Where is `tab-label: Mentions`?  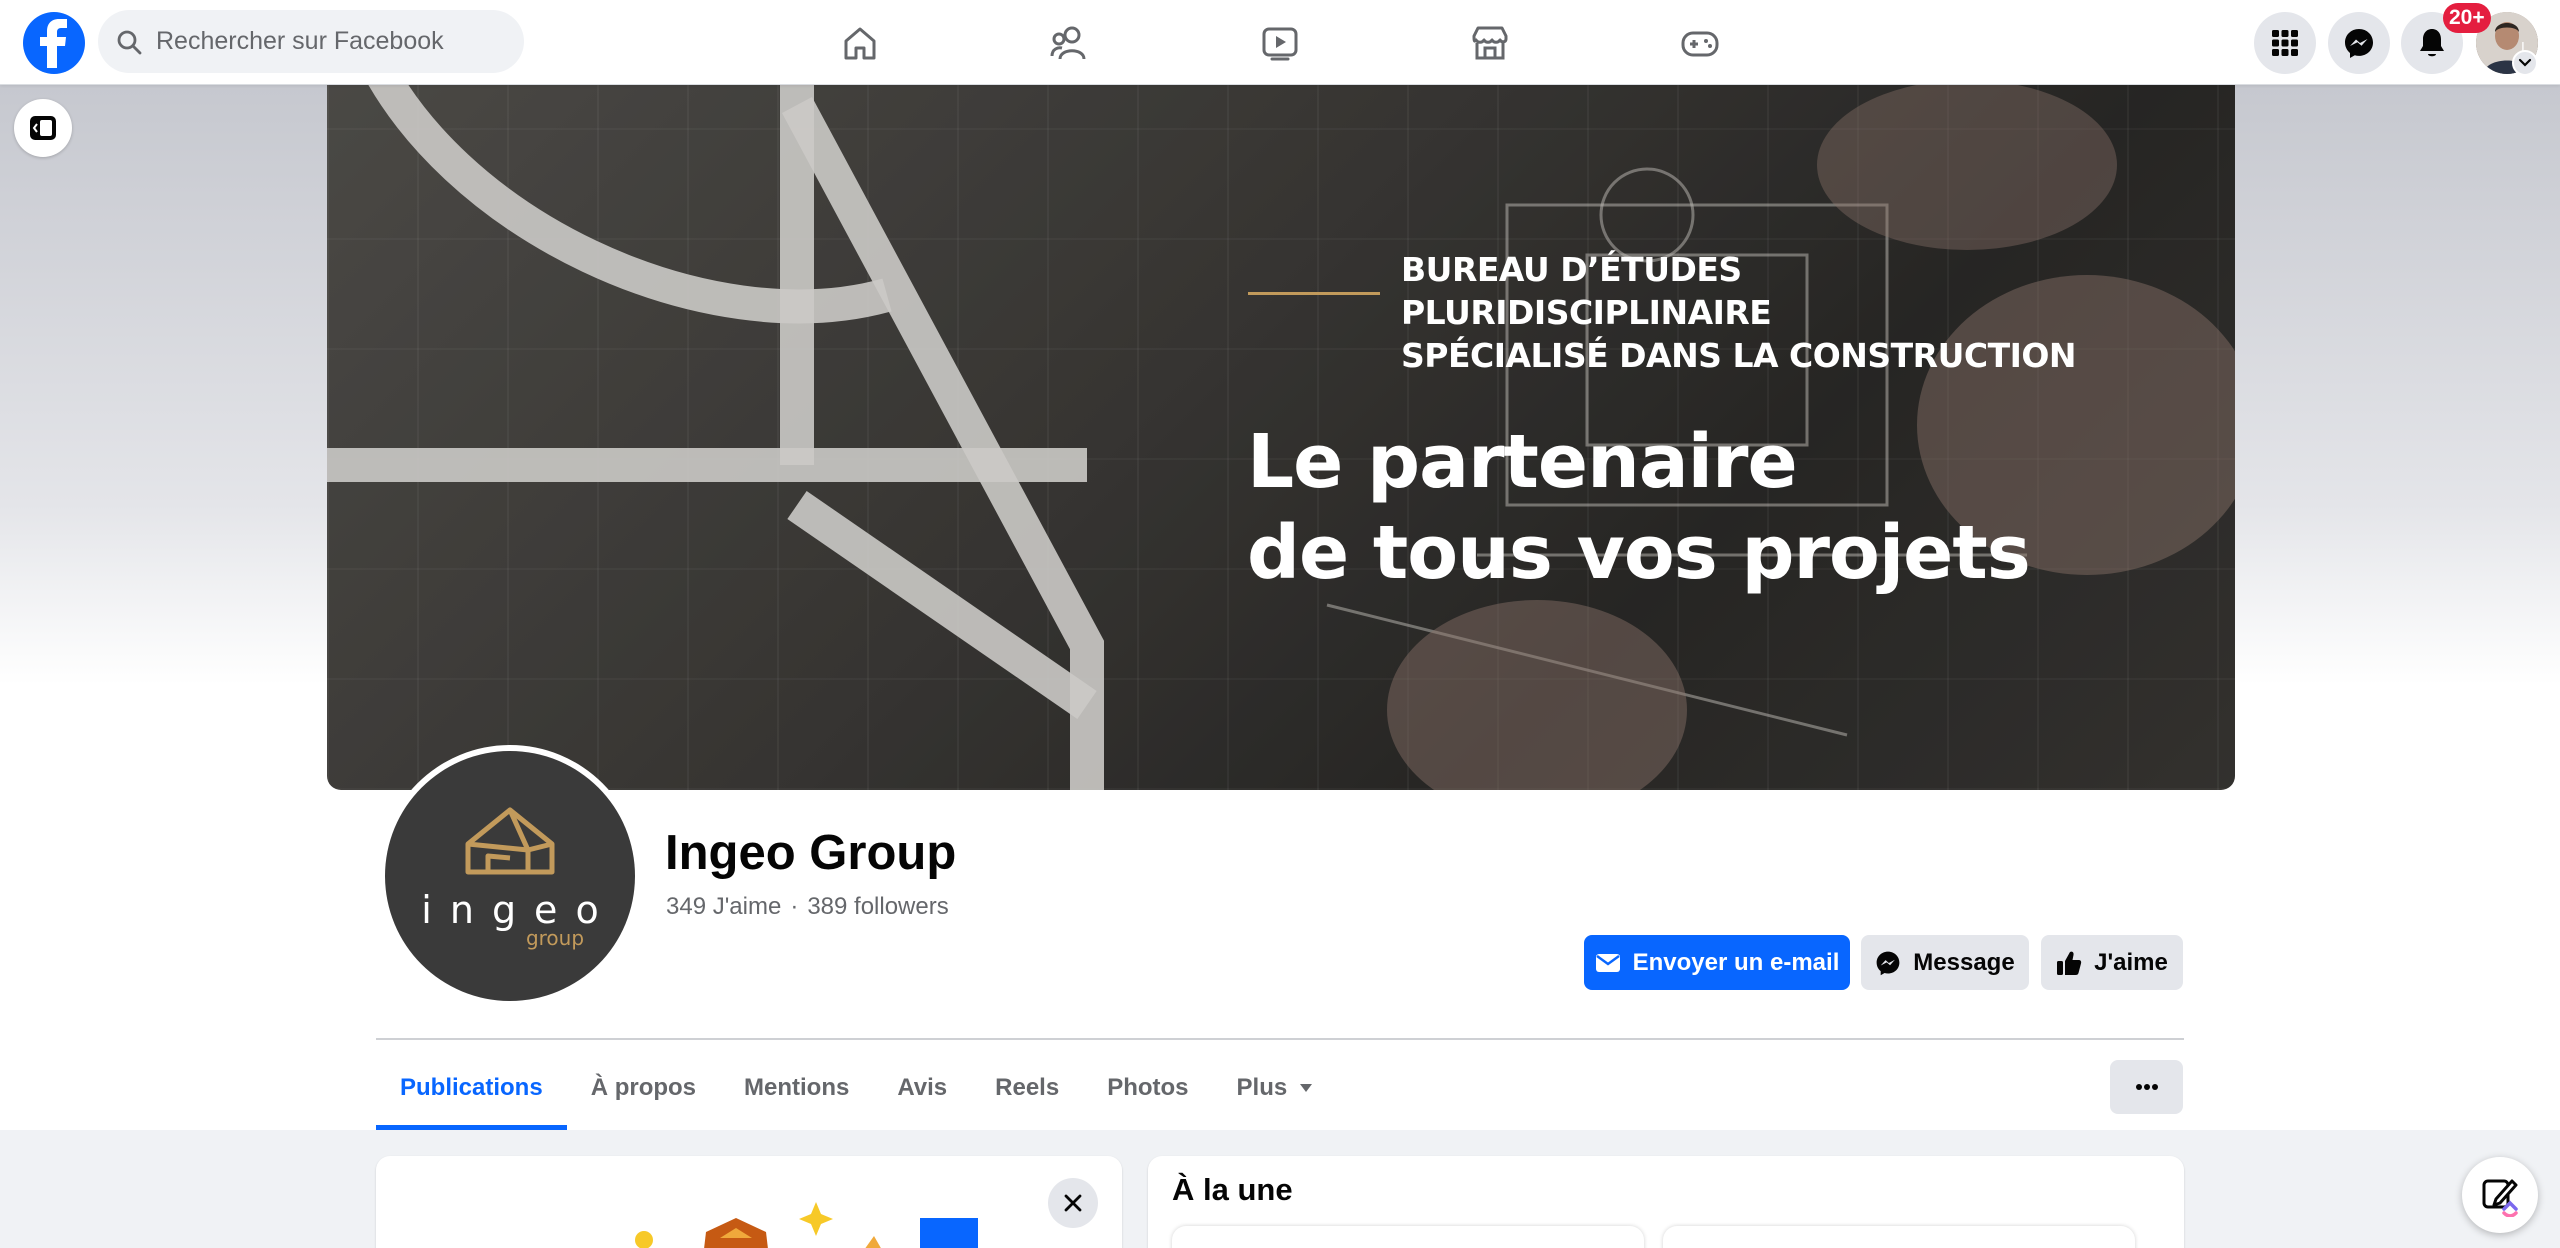 tab-label: Mentions is located at coordinates (797, 1087).